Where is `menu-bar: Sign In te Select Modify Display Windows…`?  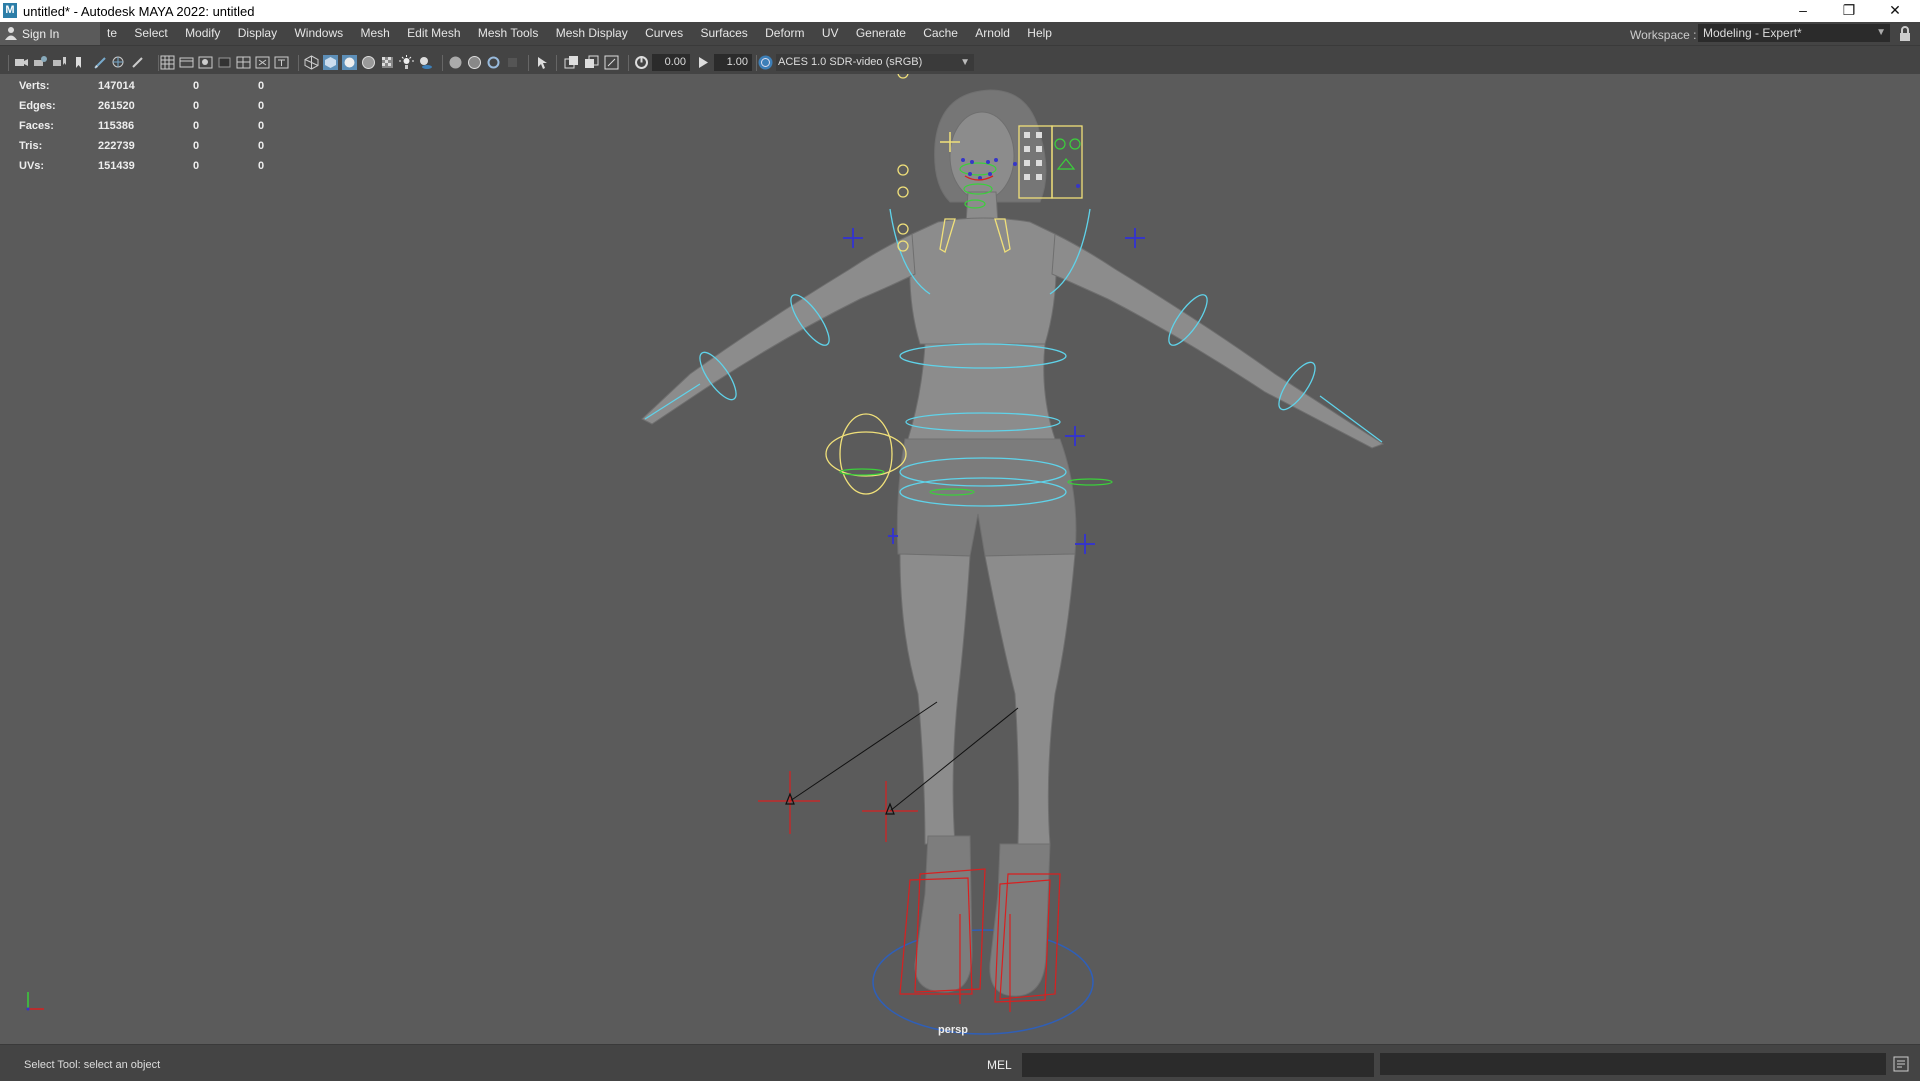 menu-bar: Sign In te Select Modify Display Windows… is located at coordinates (960, 34).